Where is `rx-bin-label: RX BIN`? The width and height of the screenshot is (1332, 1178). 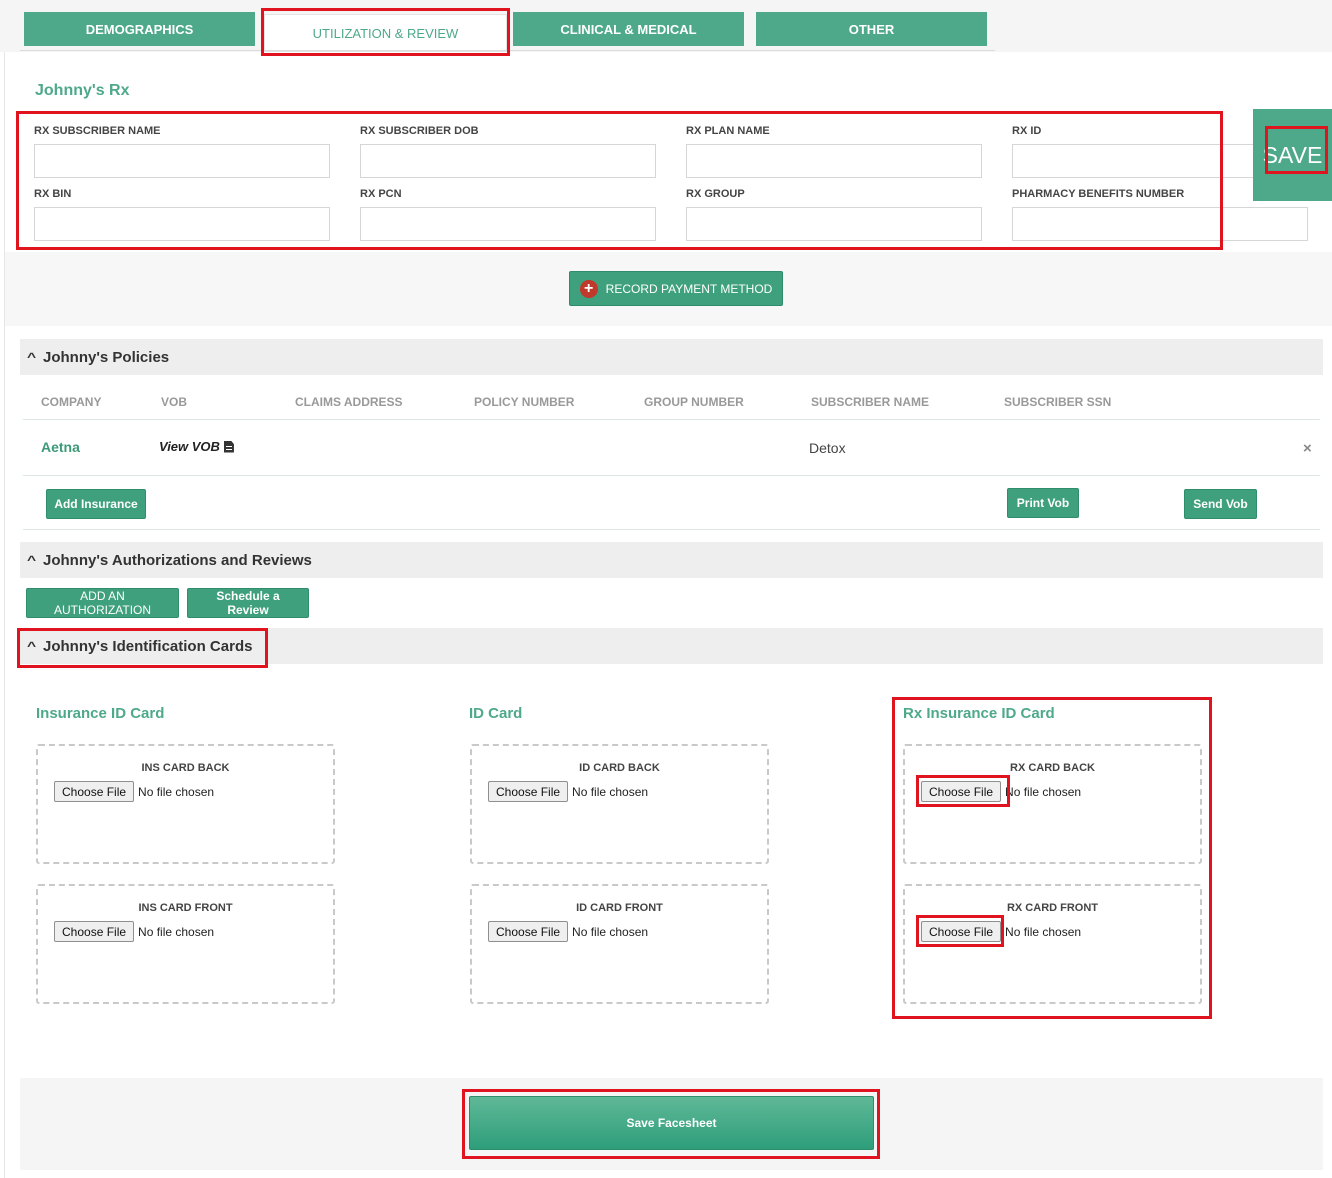
rx-bin-label: RX BIN is located at coordinates (53, 194).